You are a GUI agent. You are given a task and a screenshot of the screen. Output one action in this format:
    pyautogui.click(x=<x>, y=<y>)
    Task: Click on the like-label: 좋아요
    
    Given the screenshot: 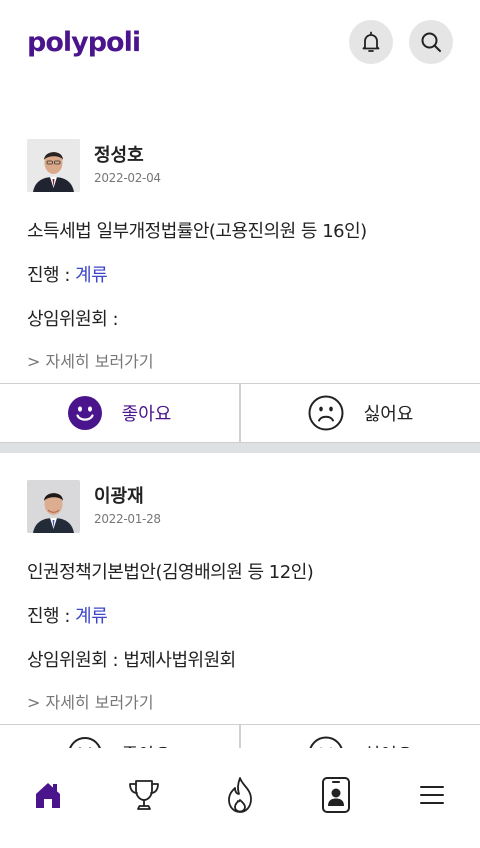 What is the action you would take?
    pyautogui.click(x=146, y=414)
    